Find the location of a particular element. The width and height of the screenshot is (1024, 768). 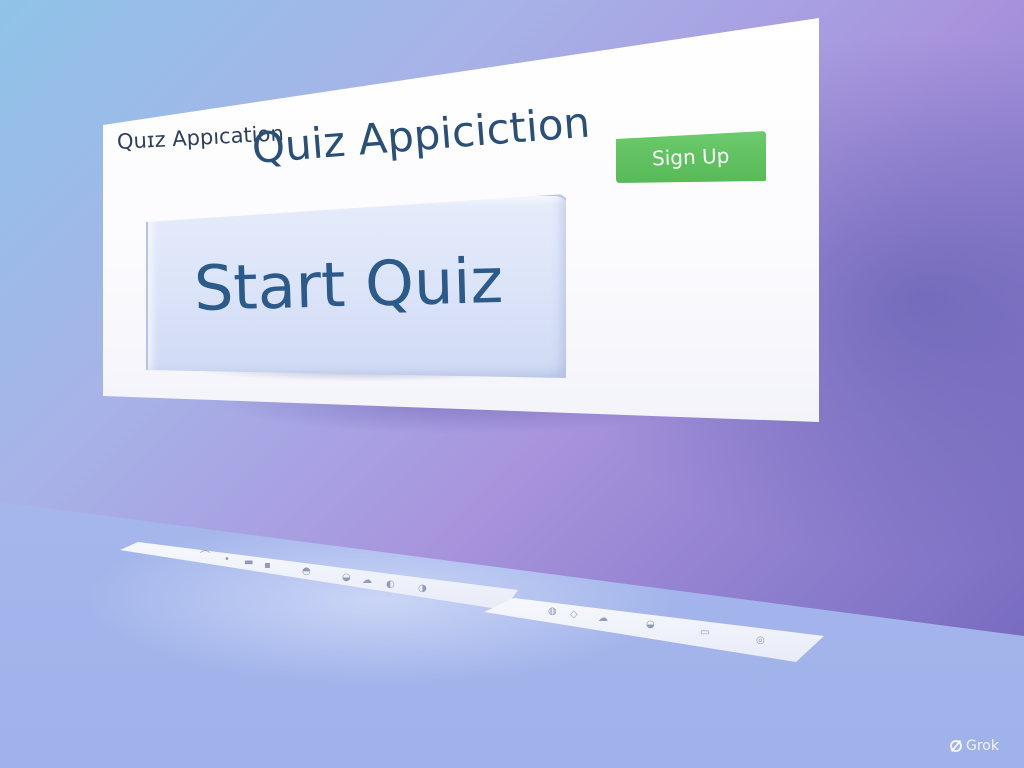

drop-icon: ◑ is located at coordinates (422, 589).